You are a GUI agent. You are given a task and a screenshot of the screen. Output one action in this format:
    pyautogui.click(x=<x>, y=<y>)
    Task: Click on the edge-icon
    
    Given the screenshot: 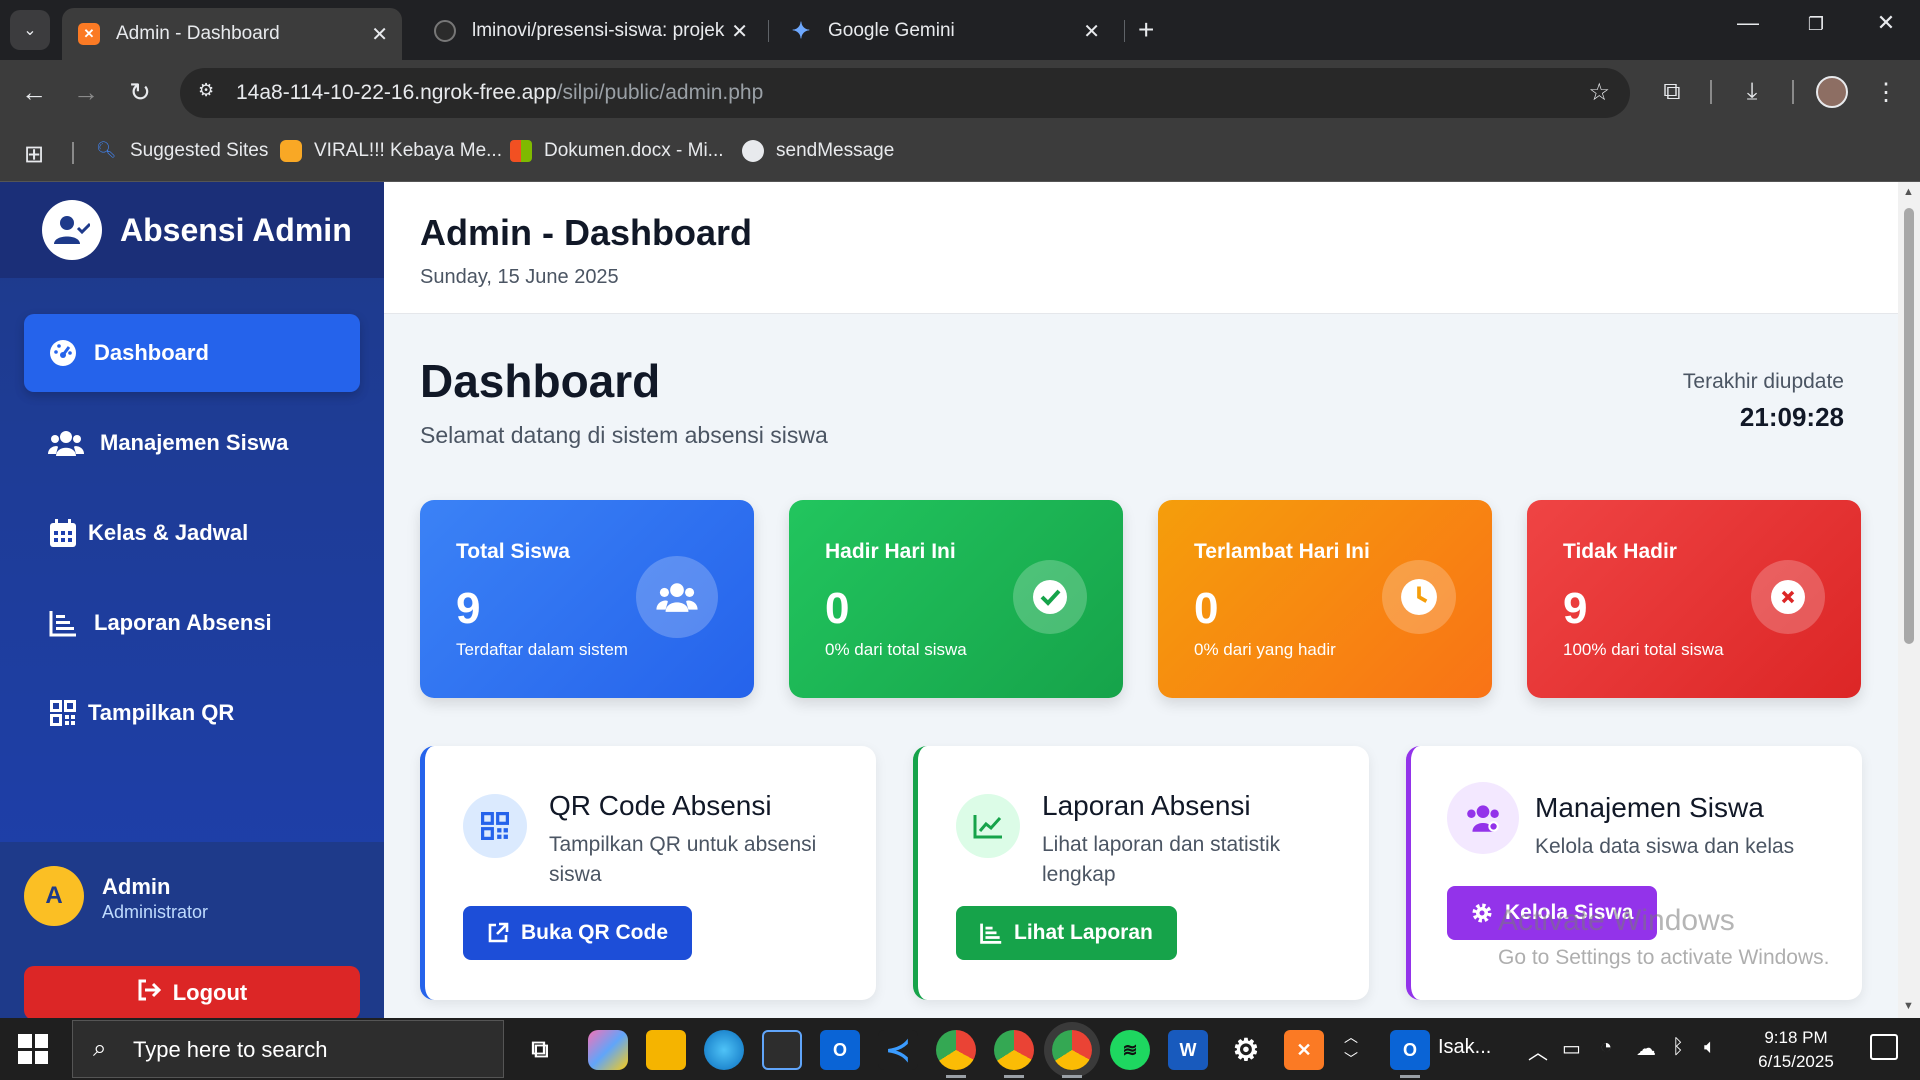 What is the action you would take?
    pyautogui.click(x=724, y=1050)
    